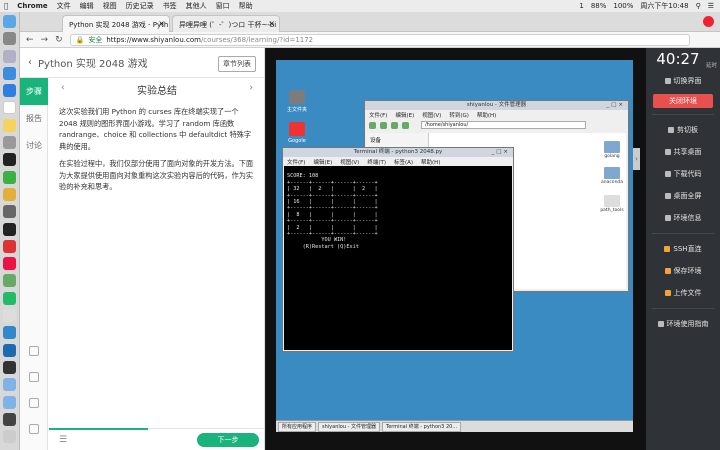  Describe the element at coordinates (34, 403) in the screenshot. I see `document-icon` at that location.